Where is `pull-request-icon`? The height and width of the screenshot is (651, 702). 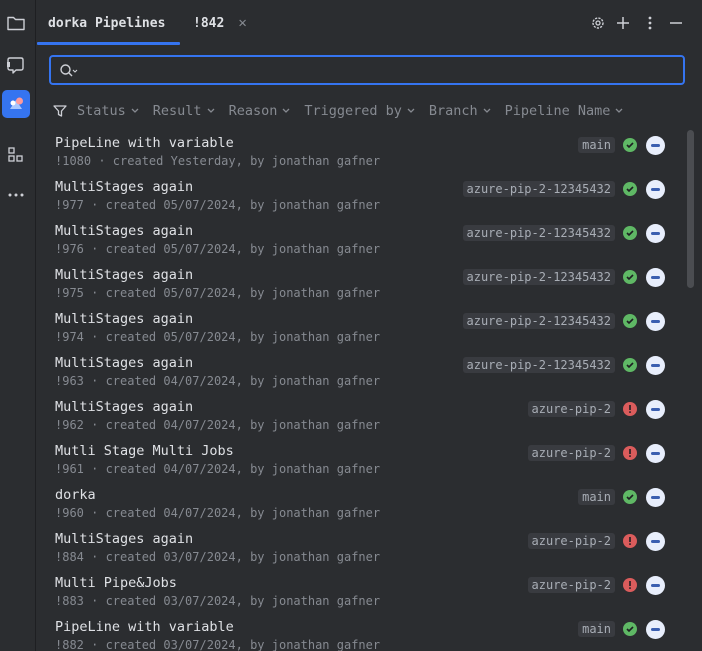
pull-request-icon is located at coordinates (15, 65).